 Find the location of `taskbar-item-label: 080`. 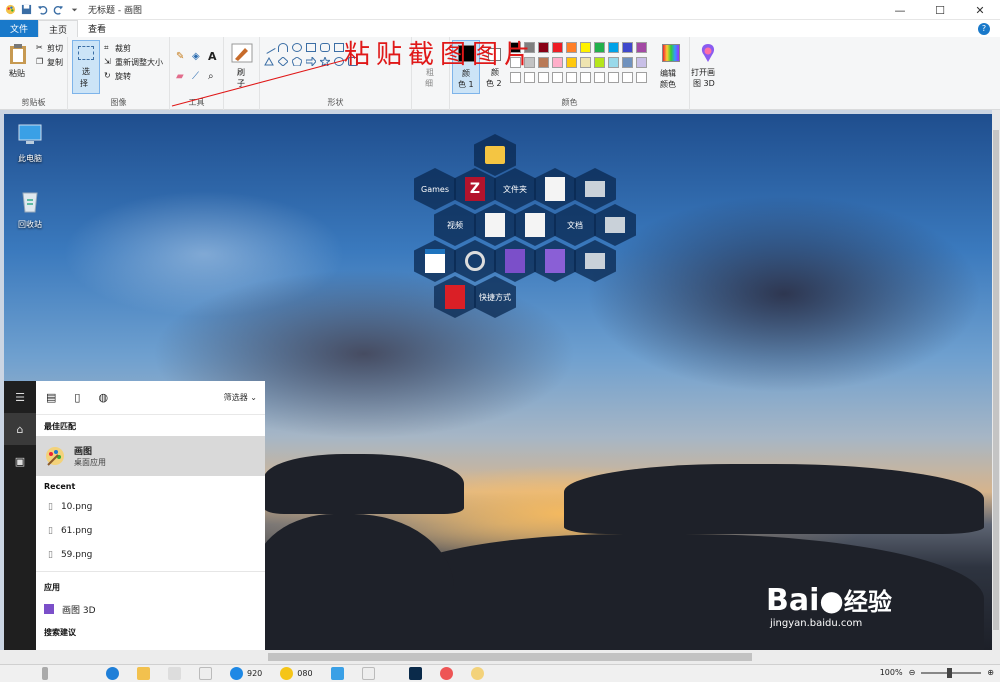

taskbar-item-label: 080 is located at coordinates (304, 673).